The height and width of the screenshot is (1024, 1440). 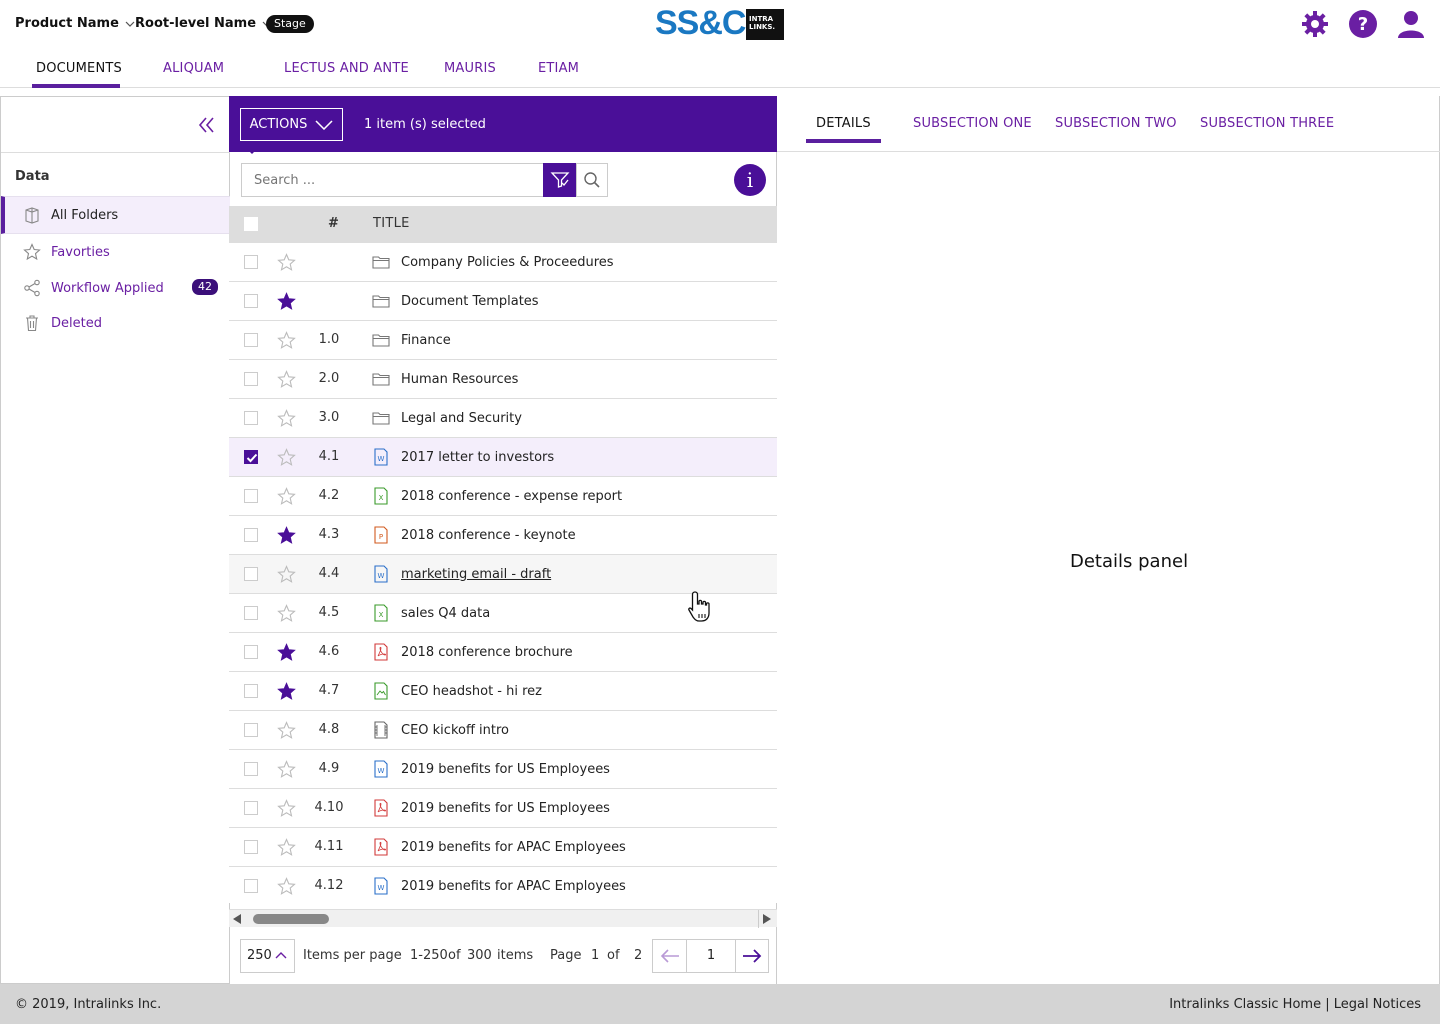 What do you see at coordinates (237, 919) in the screenshot?
I see `scroll-left-icon` at bounding box center [237, 919].